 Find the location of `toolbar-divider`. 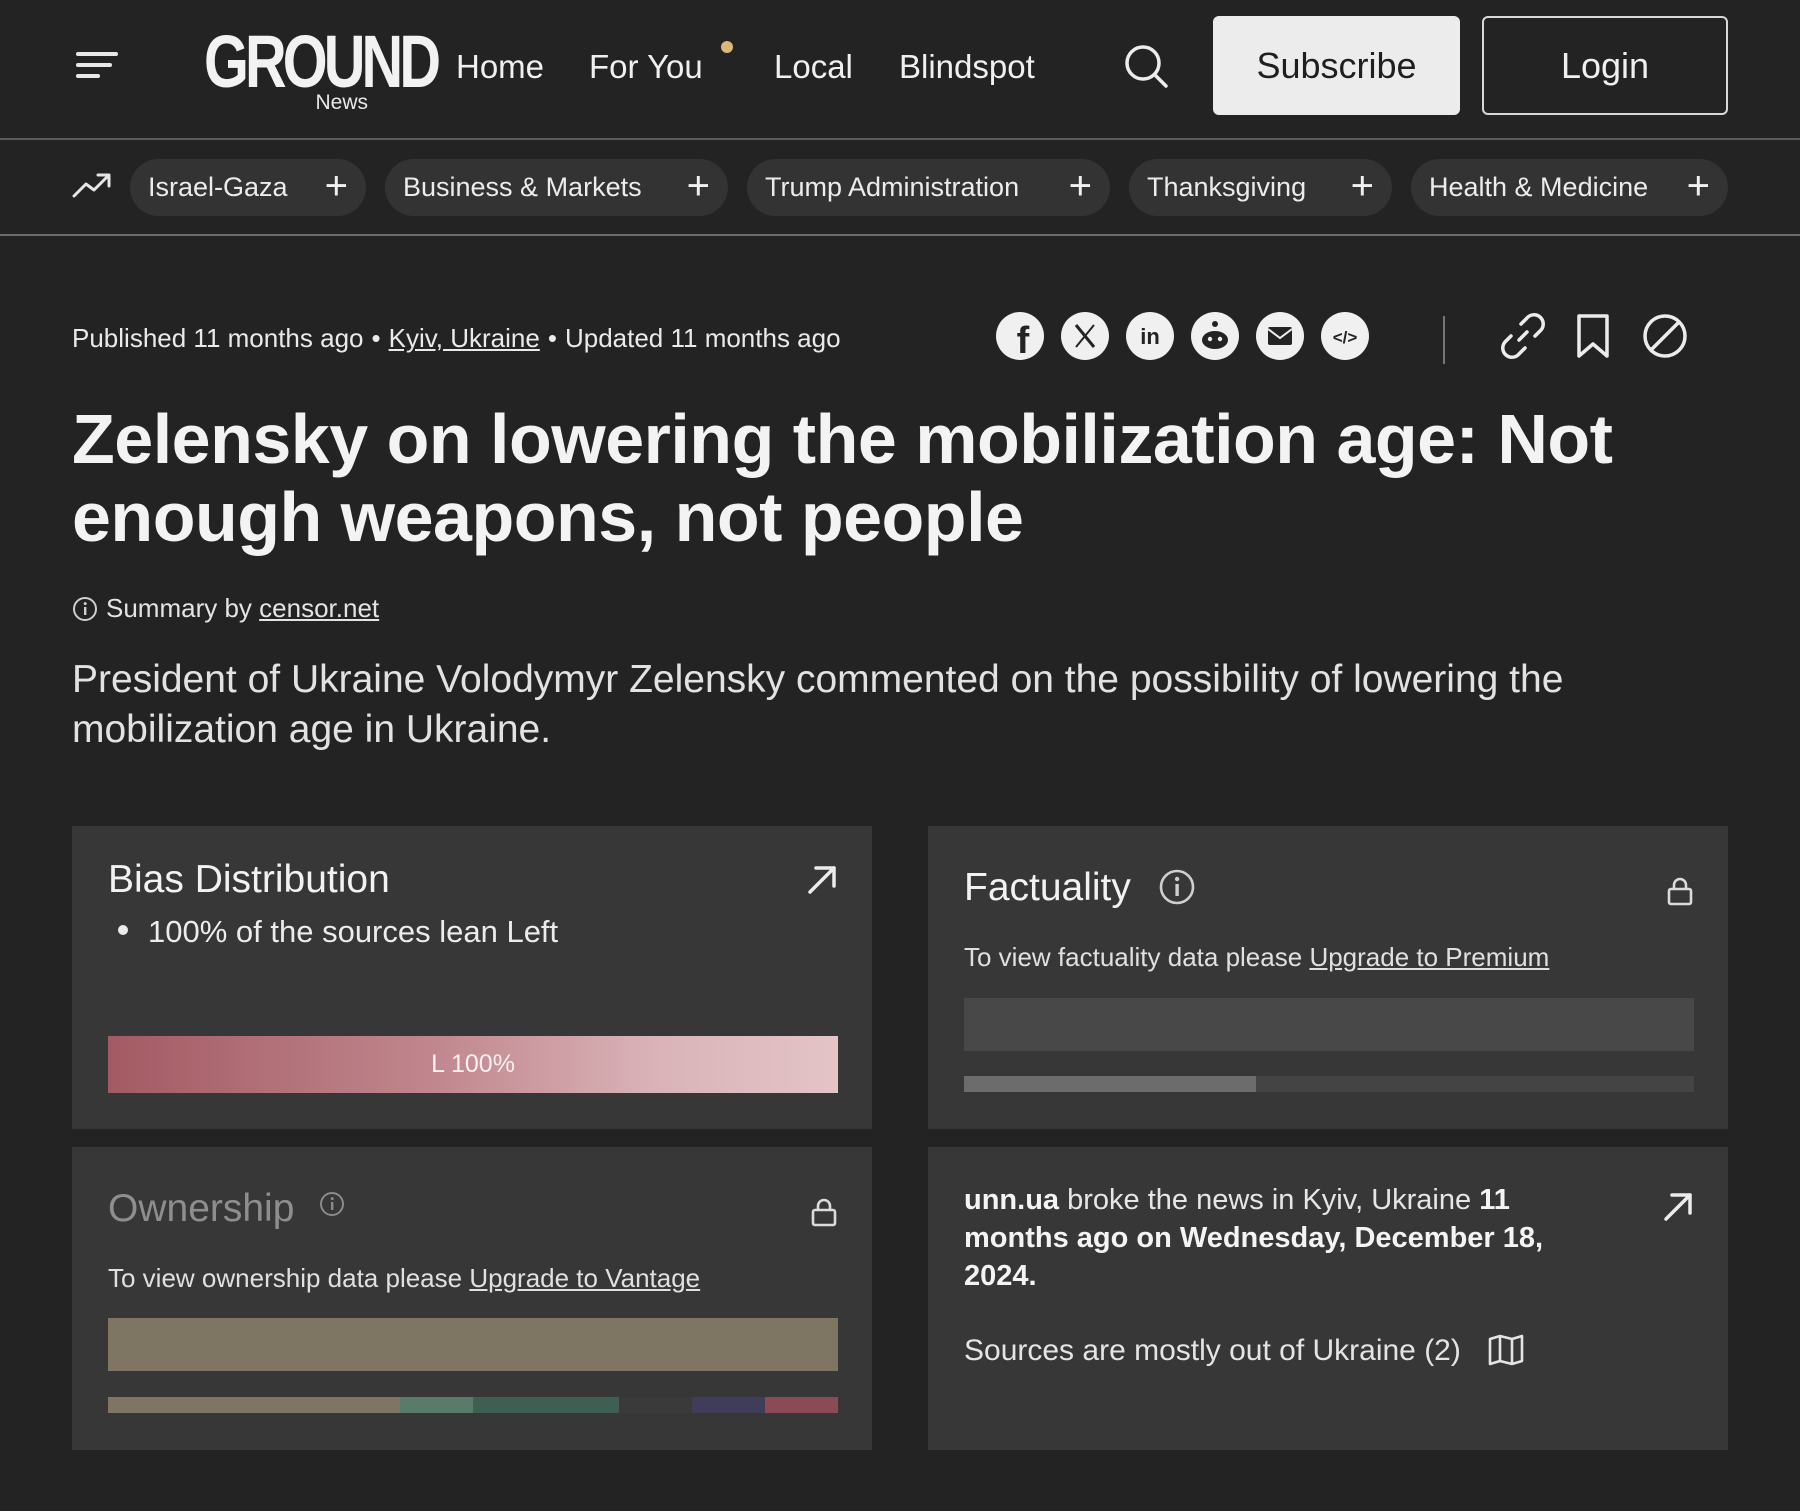

toolbar-divider is located at coordinates (1444, 340).